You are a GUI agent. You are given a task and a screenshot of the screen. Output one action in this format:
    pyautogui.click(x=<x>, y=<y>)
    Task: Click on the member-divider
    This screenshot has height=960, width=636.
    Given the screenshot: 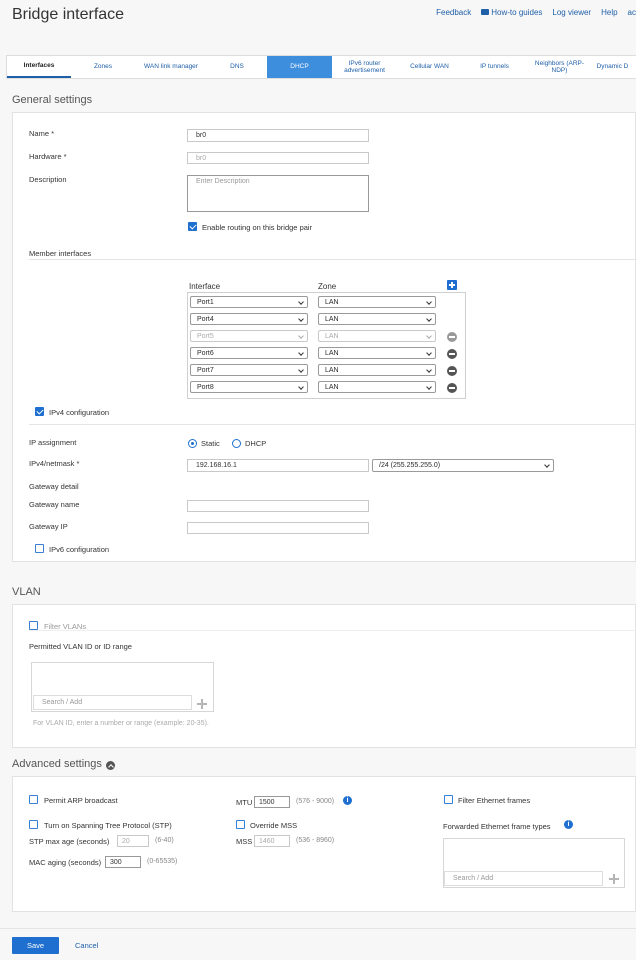 What is the action you would take?
    pyautogui.click(x=332, y=259)
    